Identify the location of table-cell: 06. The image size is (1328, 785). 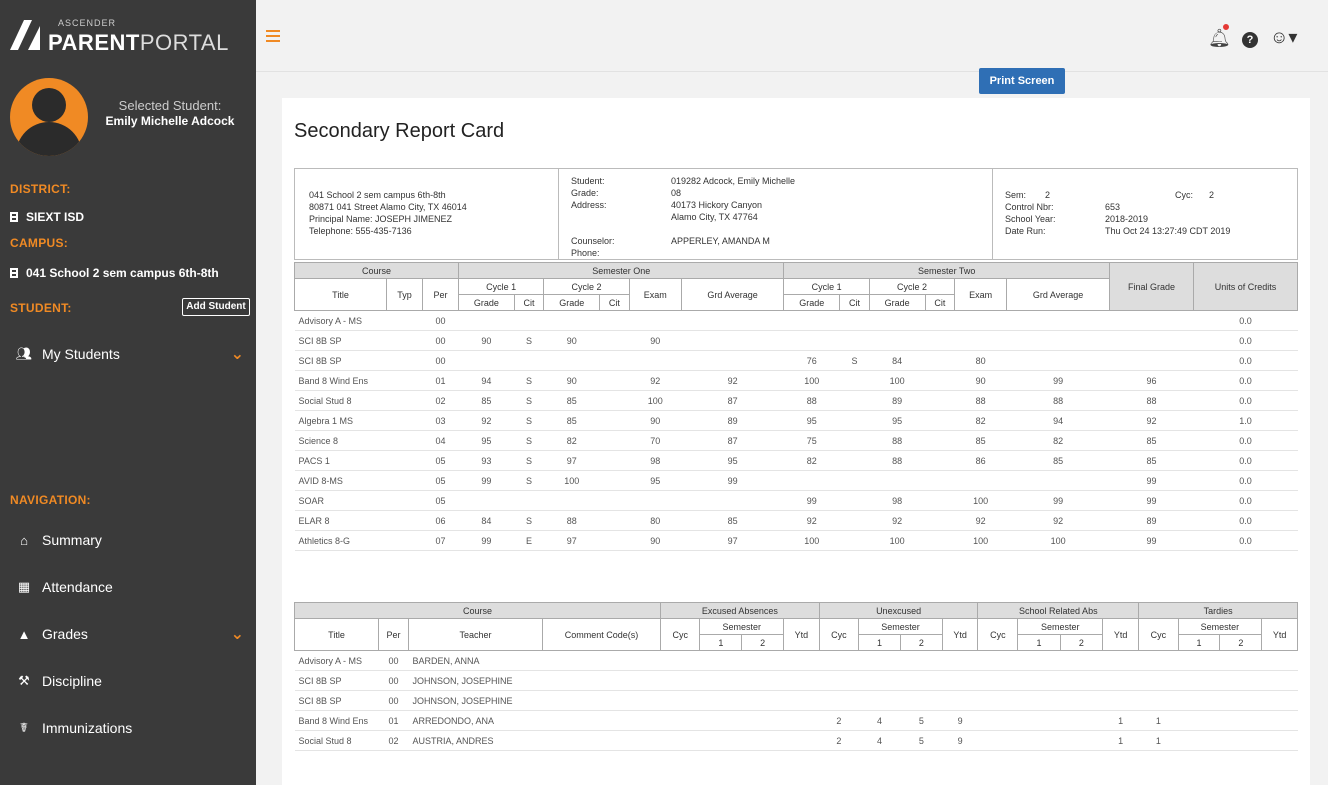
(440, 520).